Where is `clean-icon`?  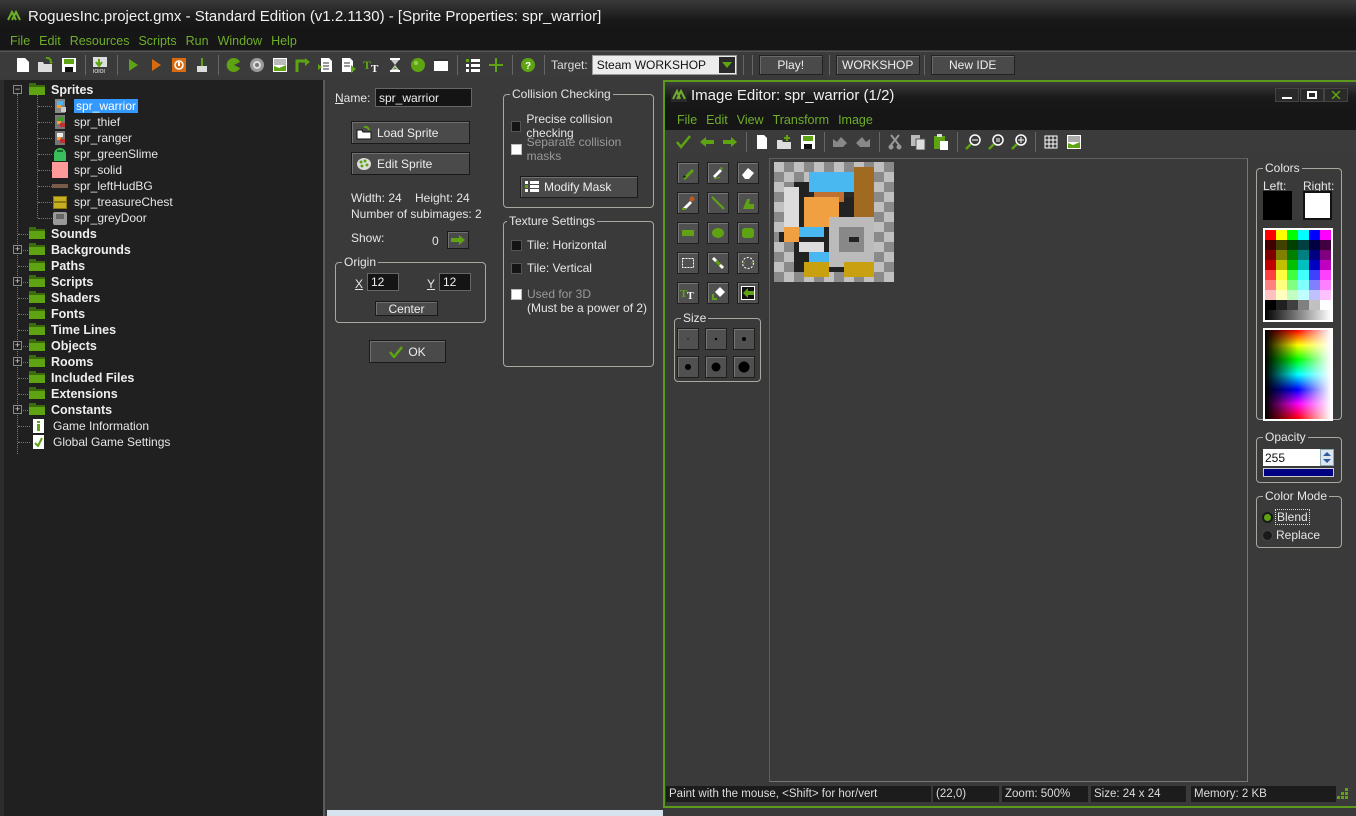 clean-icon is located at coordinates (202, 65).